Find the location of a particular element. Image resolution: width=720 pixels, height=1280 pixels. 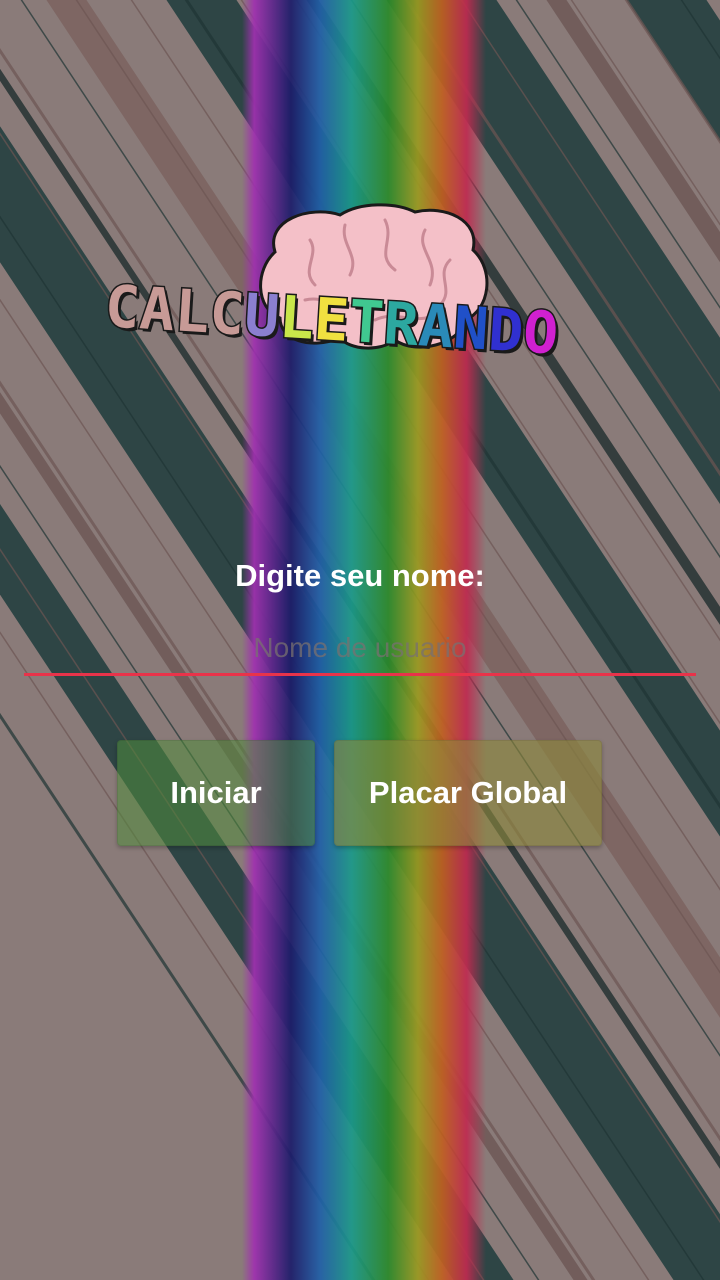

name-prompt: Digite seu nome: is located at coordinates (360, 575).